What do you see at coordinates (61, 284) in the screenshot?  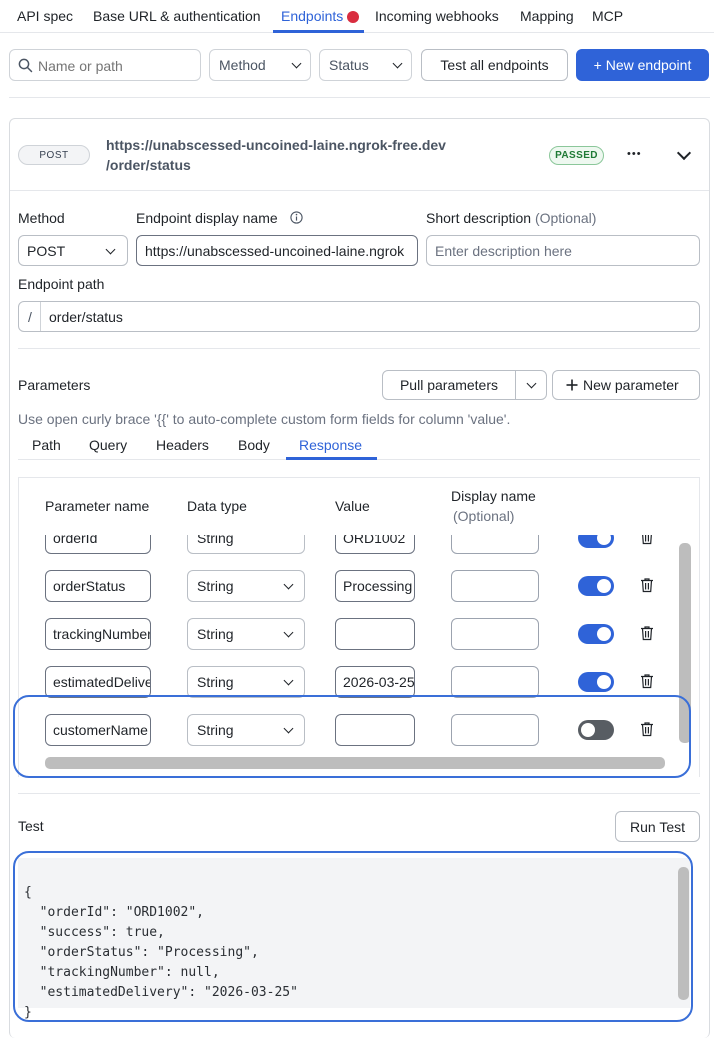 I see `endpoint-path-label: Endpoint path` at bounding box center [61, 284].